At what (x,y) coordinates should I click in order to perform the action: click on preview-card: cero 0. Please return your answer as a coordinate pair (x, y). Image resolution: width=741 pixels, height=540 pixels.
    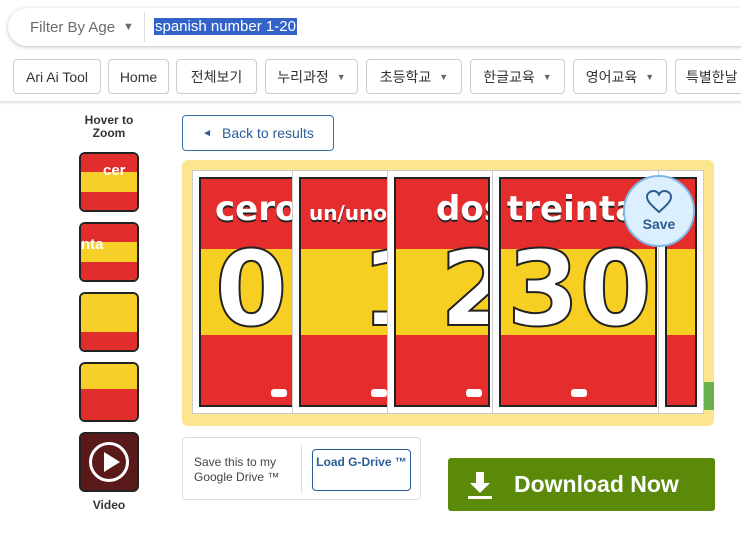
    Looking at the image, I should click on (250, 292).